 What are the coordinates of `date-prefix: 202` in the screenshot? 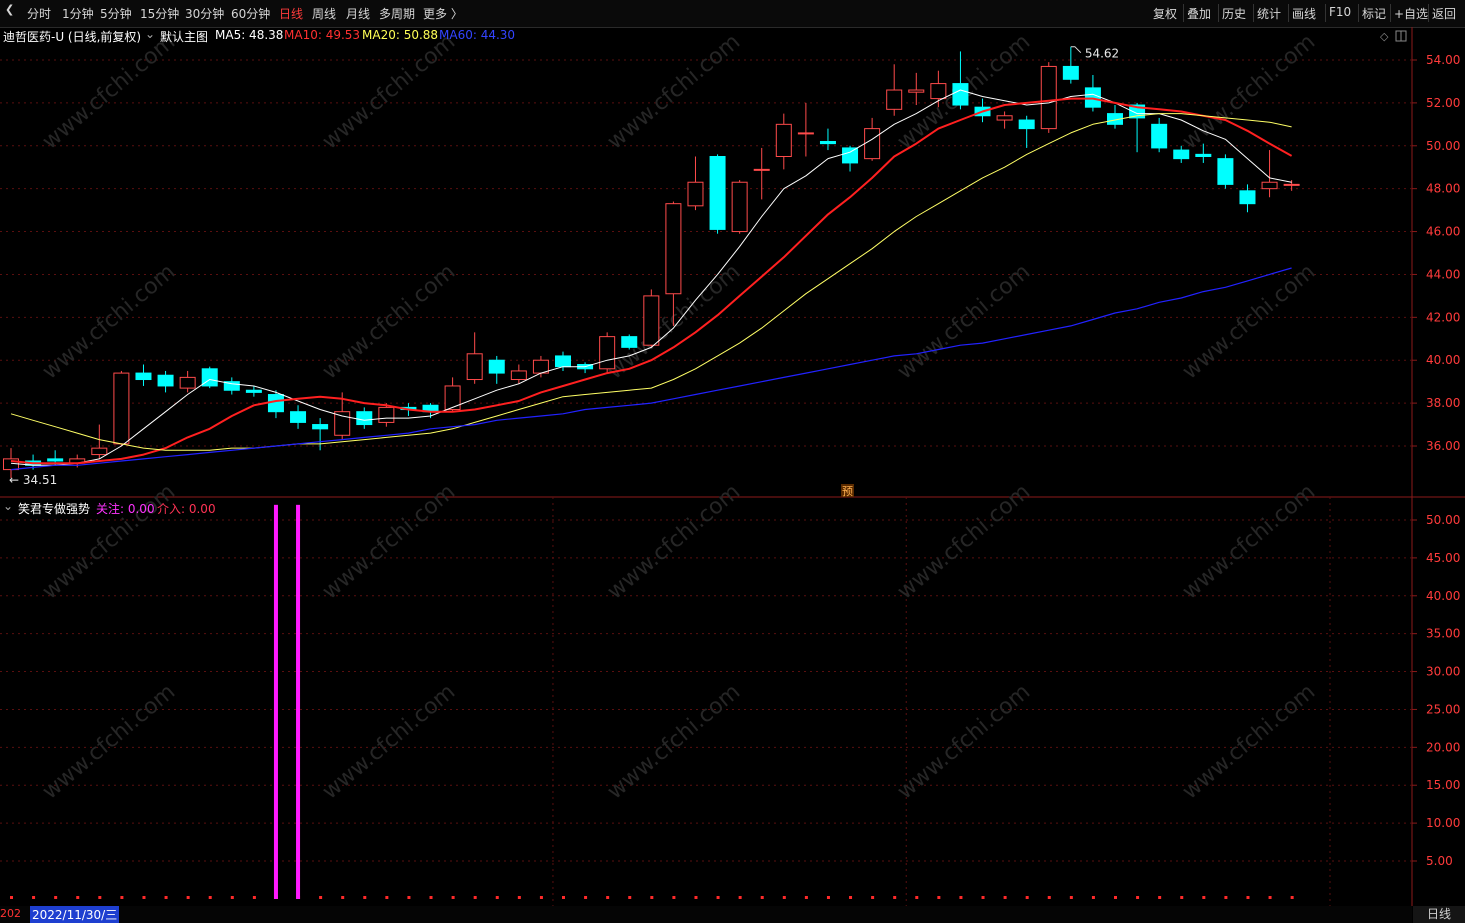 It's located at (10, 913).